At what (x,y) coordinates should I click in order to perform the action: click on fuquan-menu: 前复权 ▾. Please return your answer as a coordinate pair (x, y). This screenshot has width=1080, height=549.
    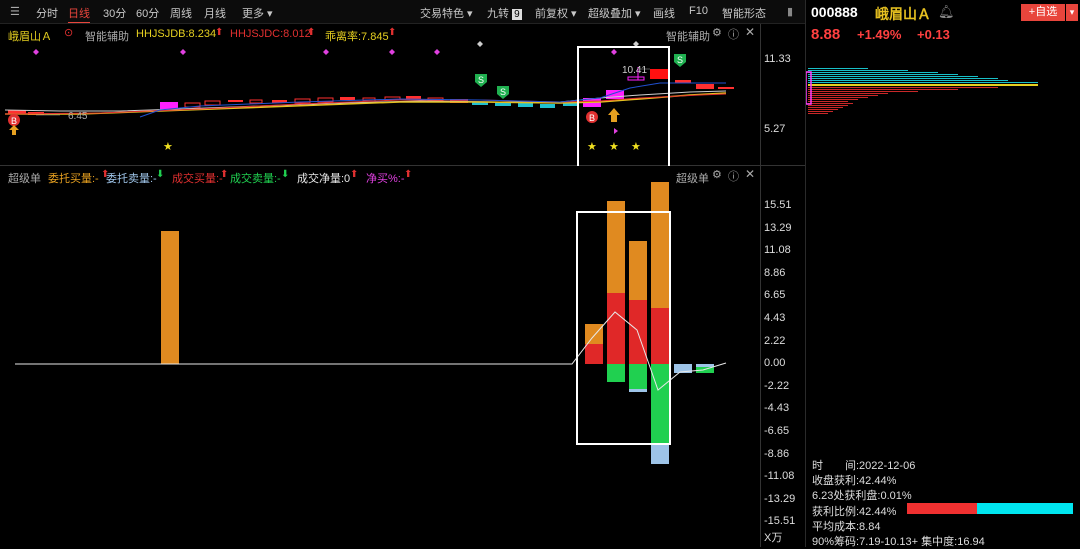
    Looking at the image, I should click on (556, 13).